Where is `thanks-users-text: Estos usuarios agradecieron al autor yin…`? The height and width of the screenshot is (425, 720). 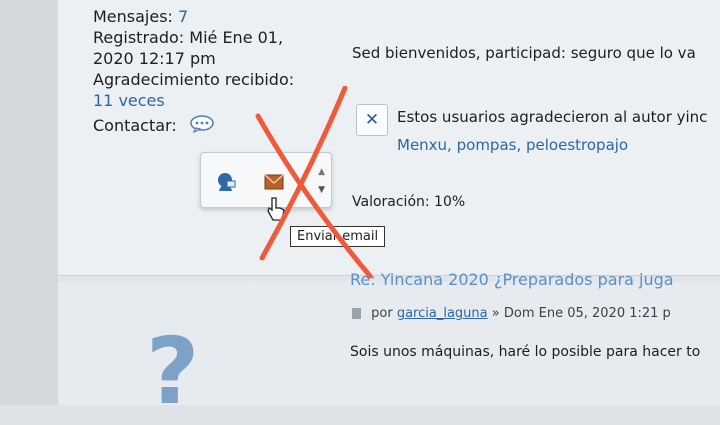
thanks-users-text: Estos usuarios agradecieron al autor yin… is located at coordinates (552, 117).